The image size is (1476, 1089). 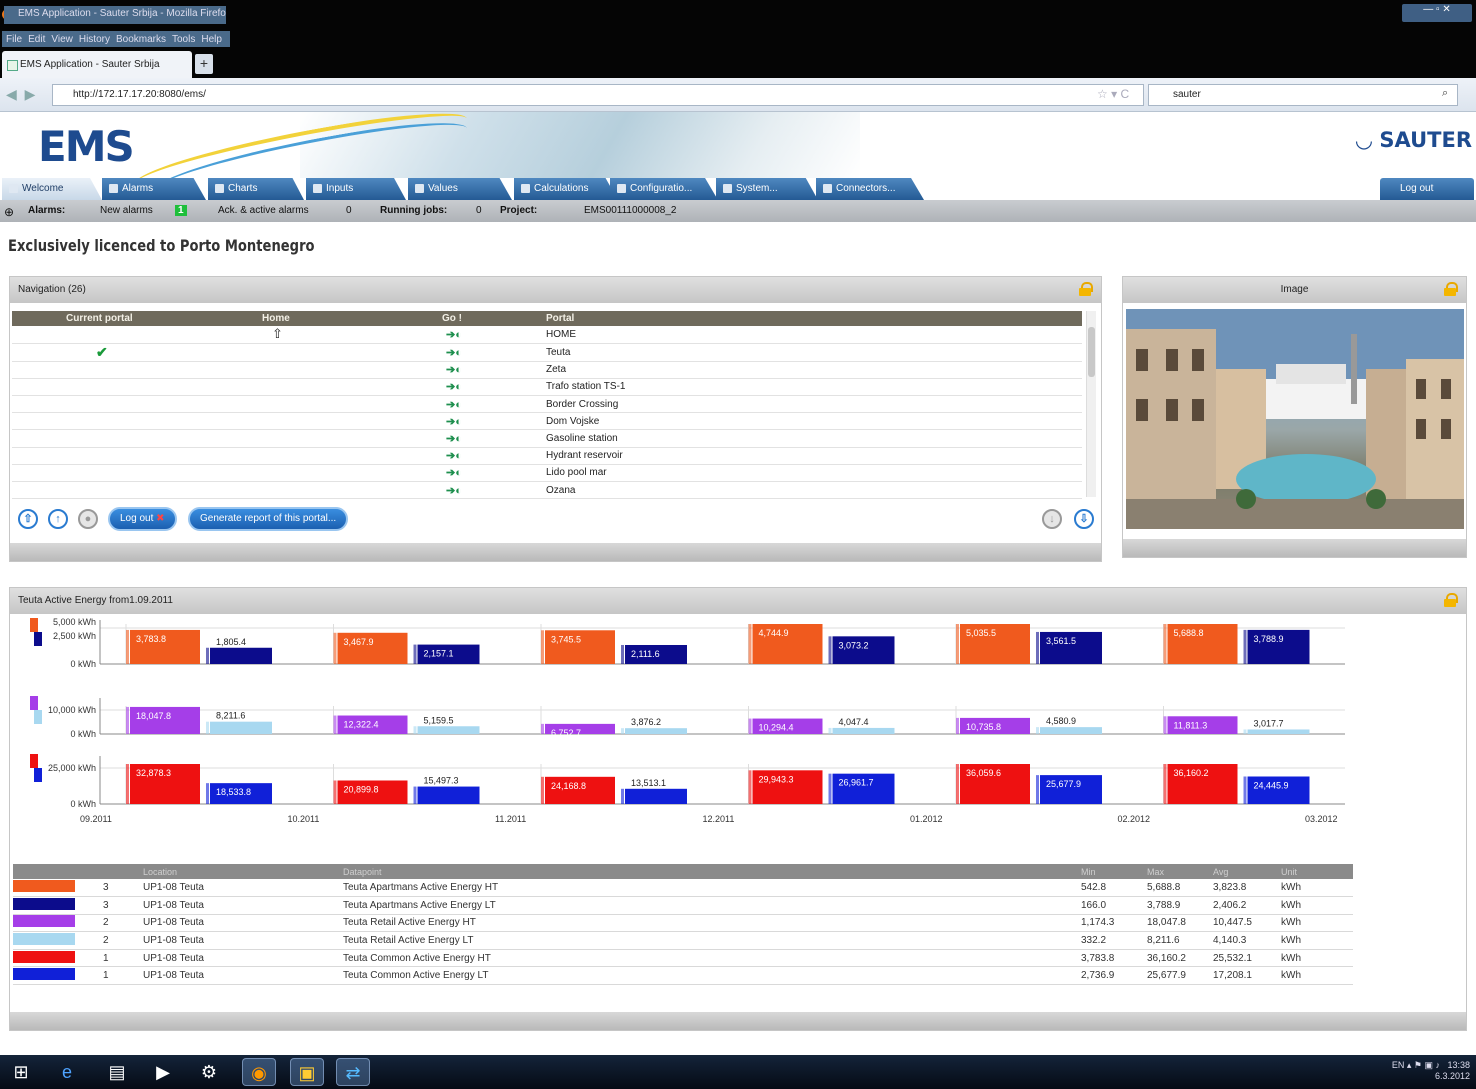 What do you see at coordinates (353, 1072) in the screenshot?
I see `teamviewer-task-icon: ⇄` at bounding box center [353, 1072].